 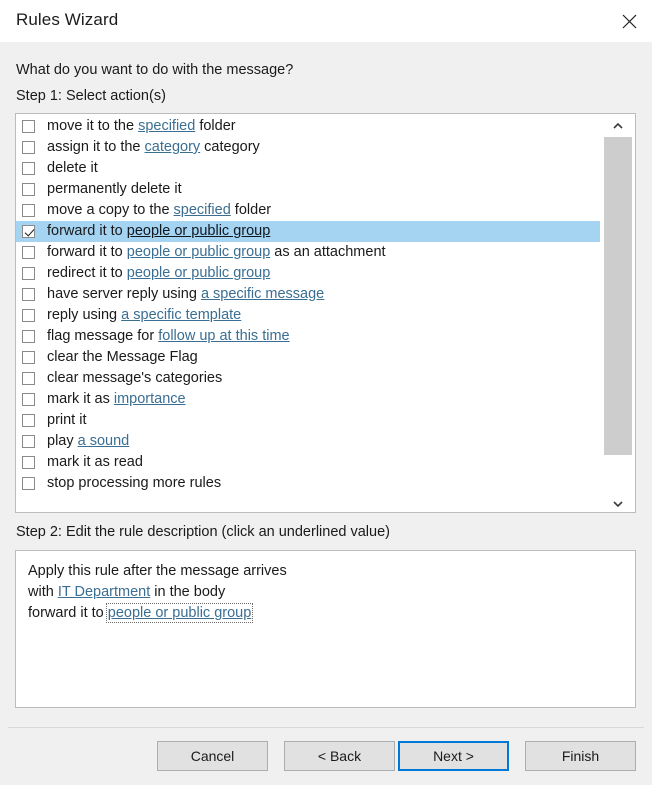 What do you see at coordinates (308, 357) in the screenshot?
I see `action-row: clear the Message Flag` at bounding box center [308, 357].